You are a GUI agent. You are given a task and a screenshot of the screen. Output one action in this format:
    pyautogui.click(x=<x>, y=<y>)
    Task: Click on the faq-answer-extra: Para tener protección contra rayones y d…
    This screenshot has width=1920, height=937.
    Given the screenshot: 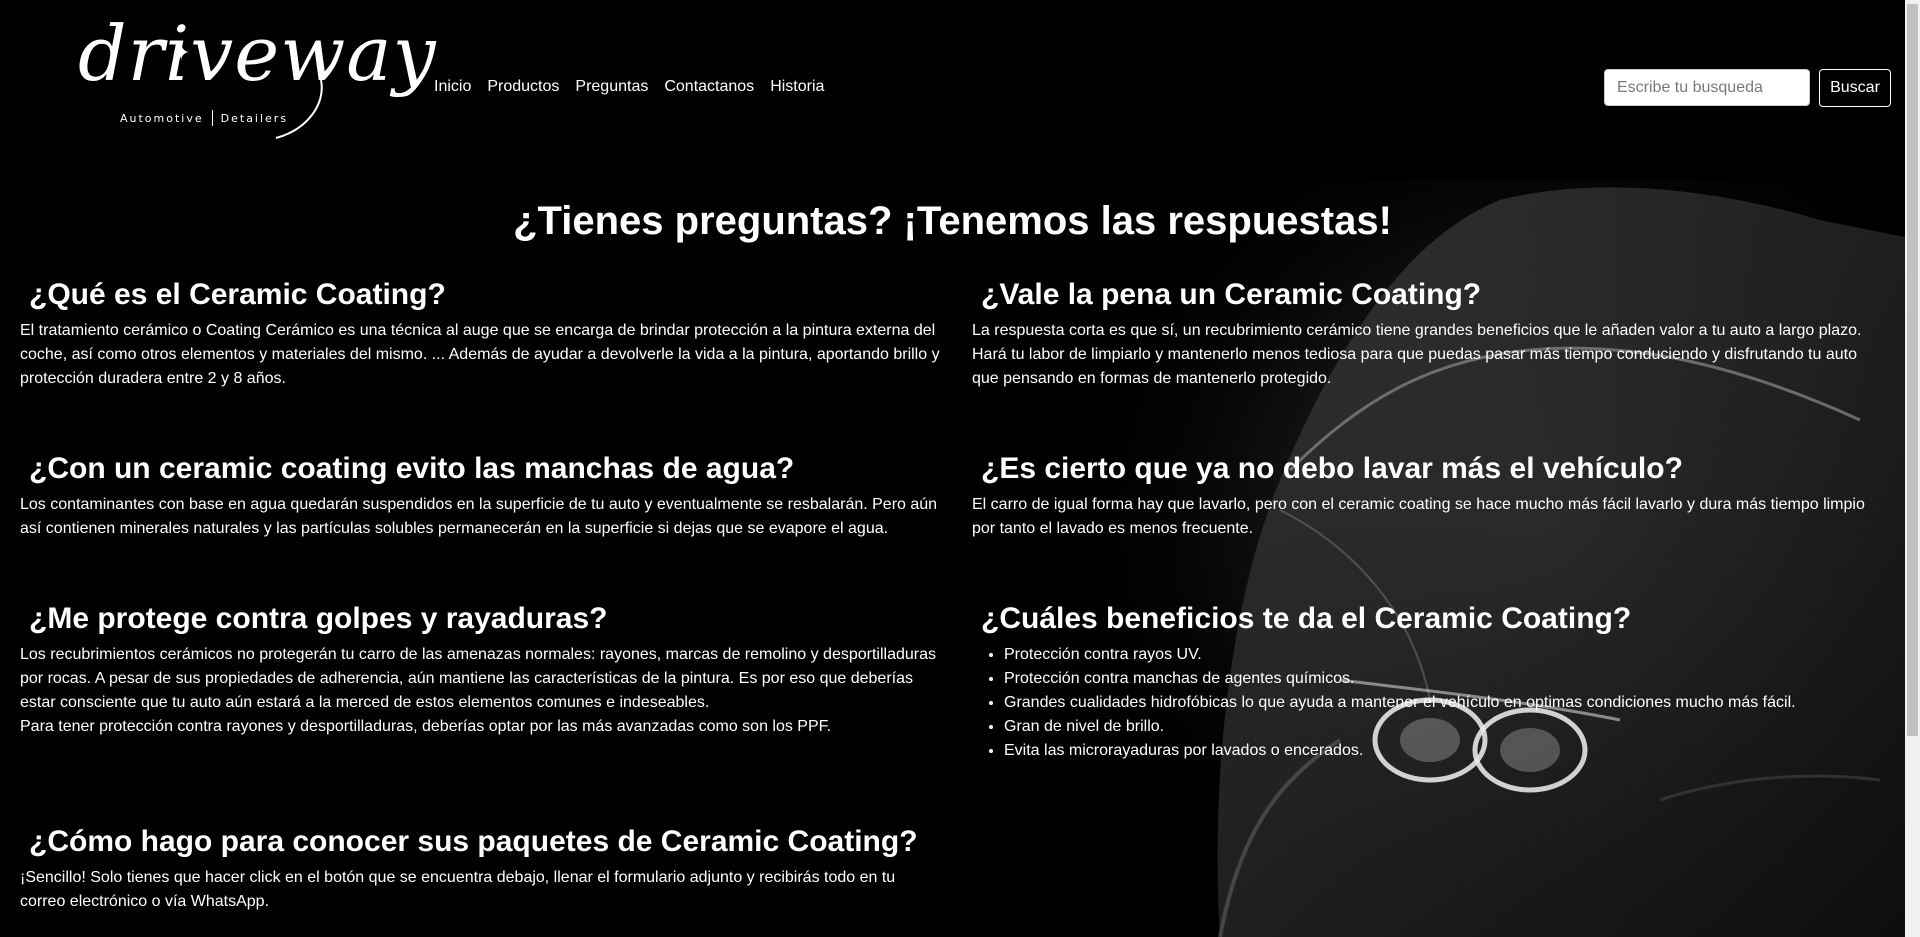 What is the action you would take?
    pyautogui.click(x=426, y=726)
    